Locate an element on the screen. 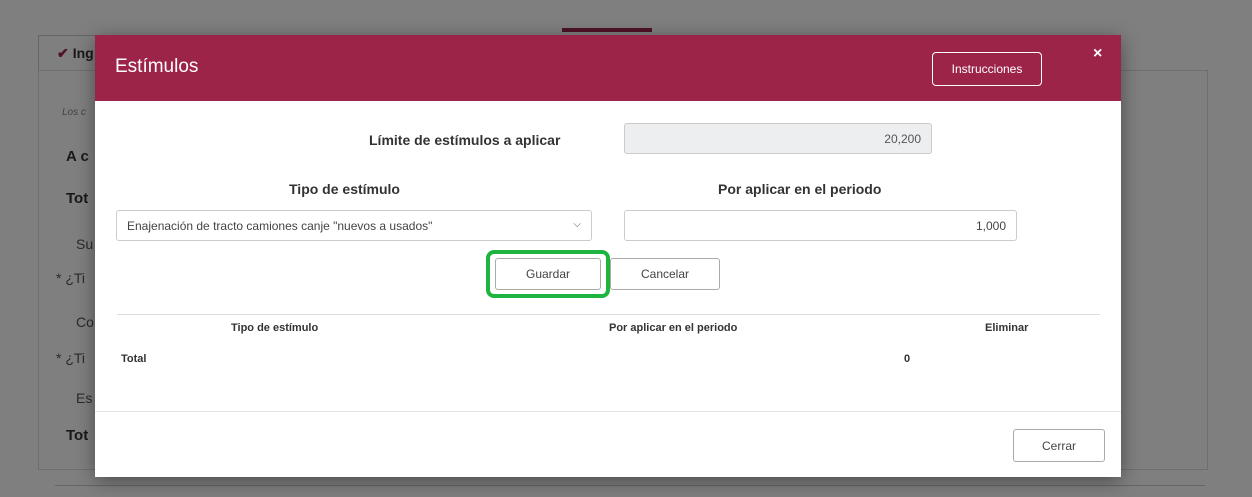 The height and width of the screenshot is (497, 1252). modal-header: Estímulos Instrucciones × is located at coordinates (608, 68).